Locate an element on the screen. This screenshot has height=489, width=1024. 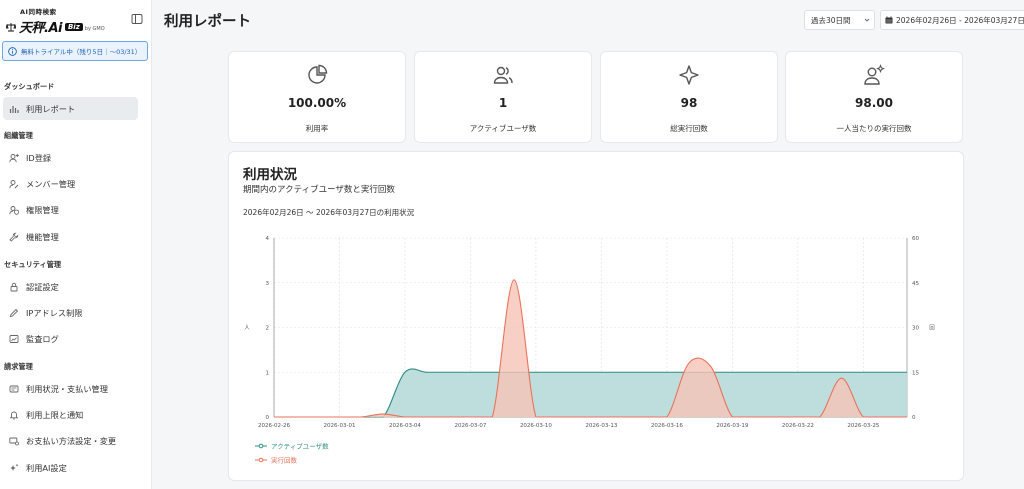
bell-icon is located at coordinates (14, 415).